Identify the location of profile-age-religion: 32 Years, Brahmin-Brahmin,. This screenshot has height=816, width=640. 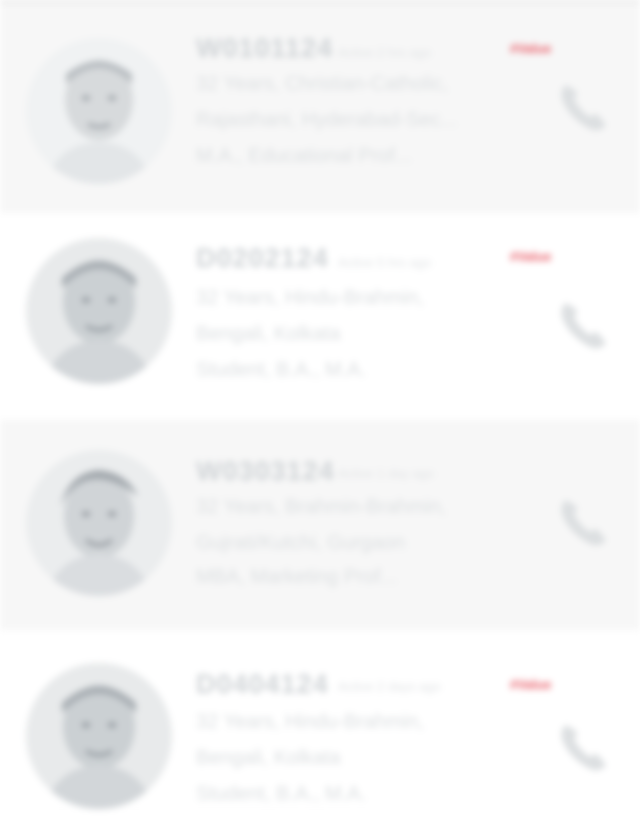
(321, 507).